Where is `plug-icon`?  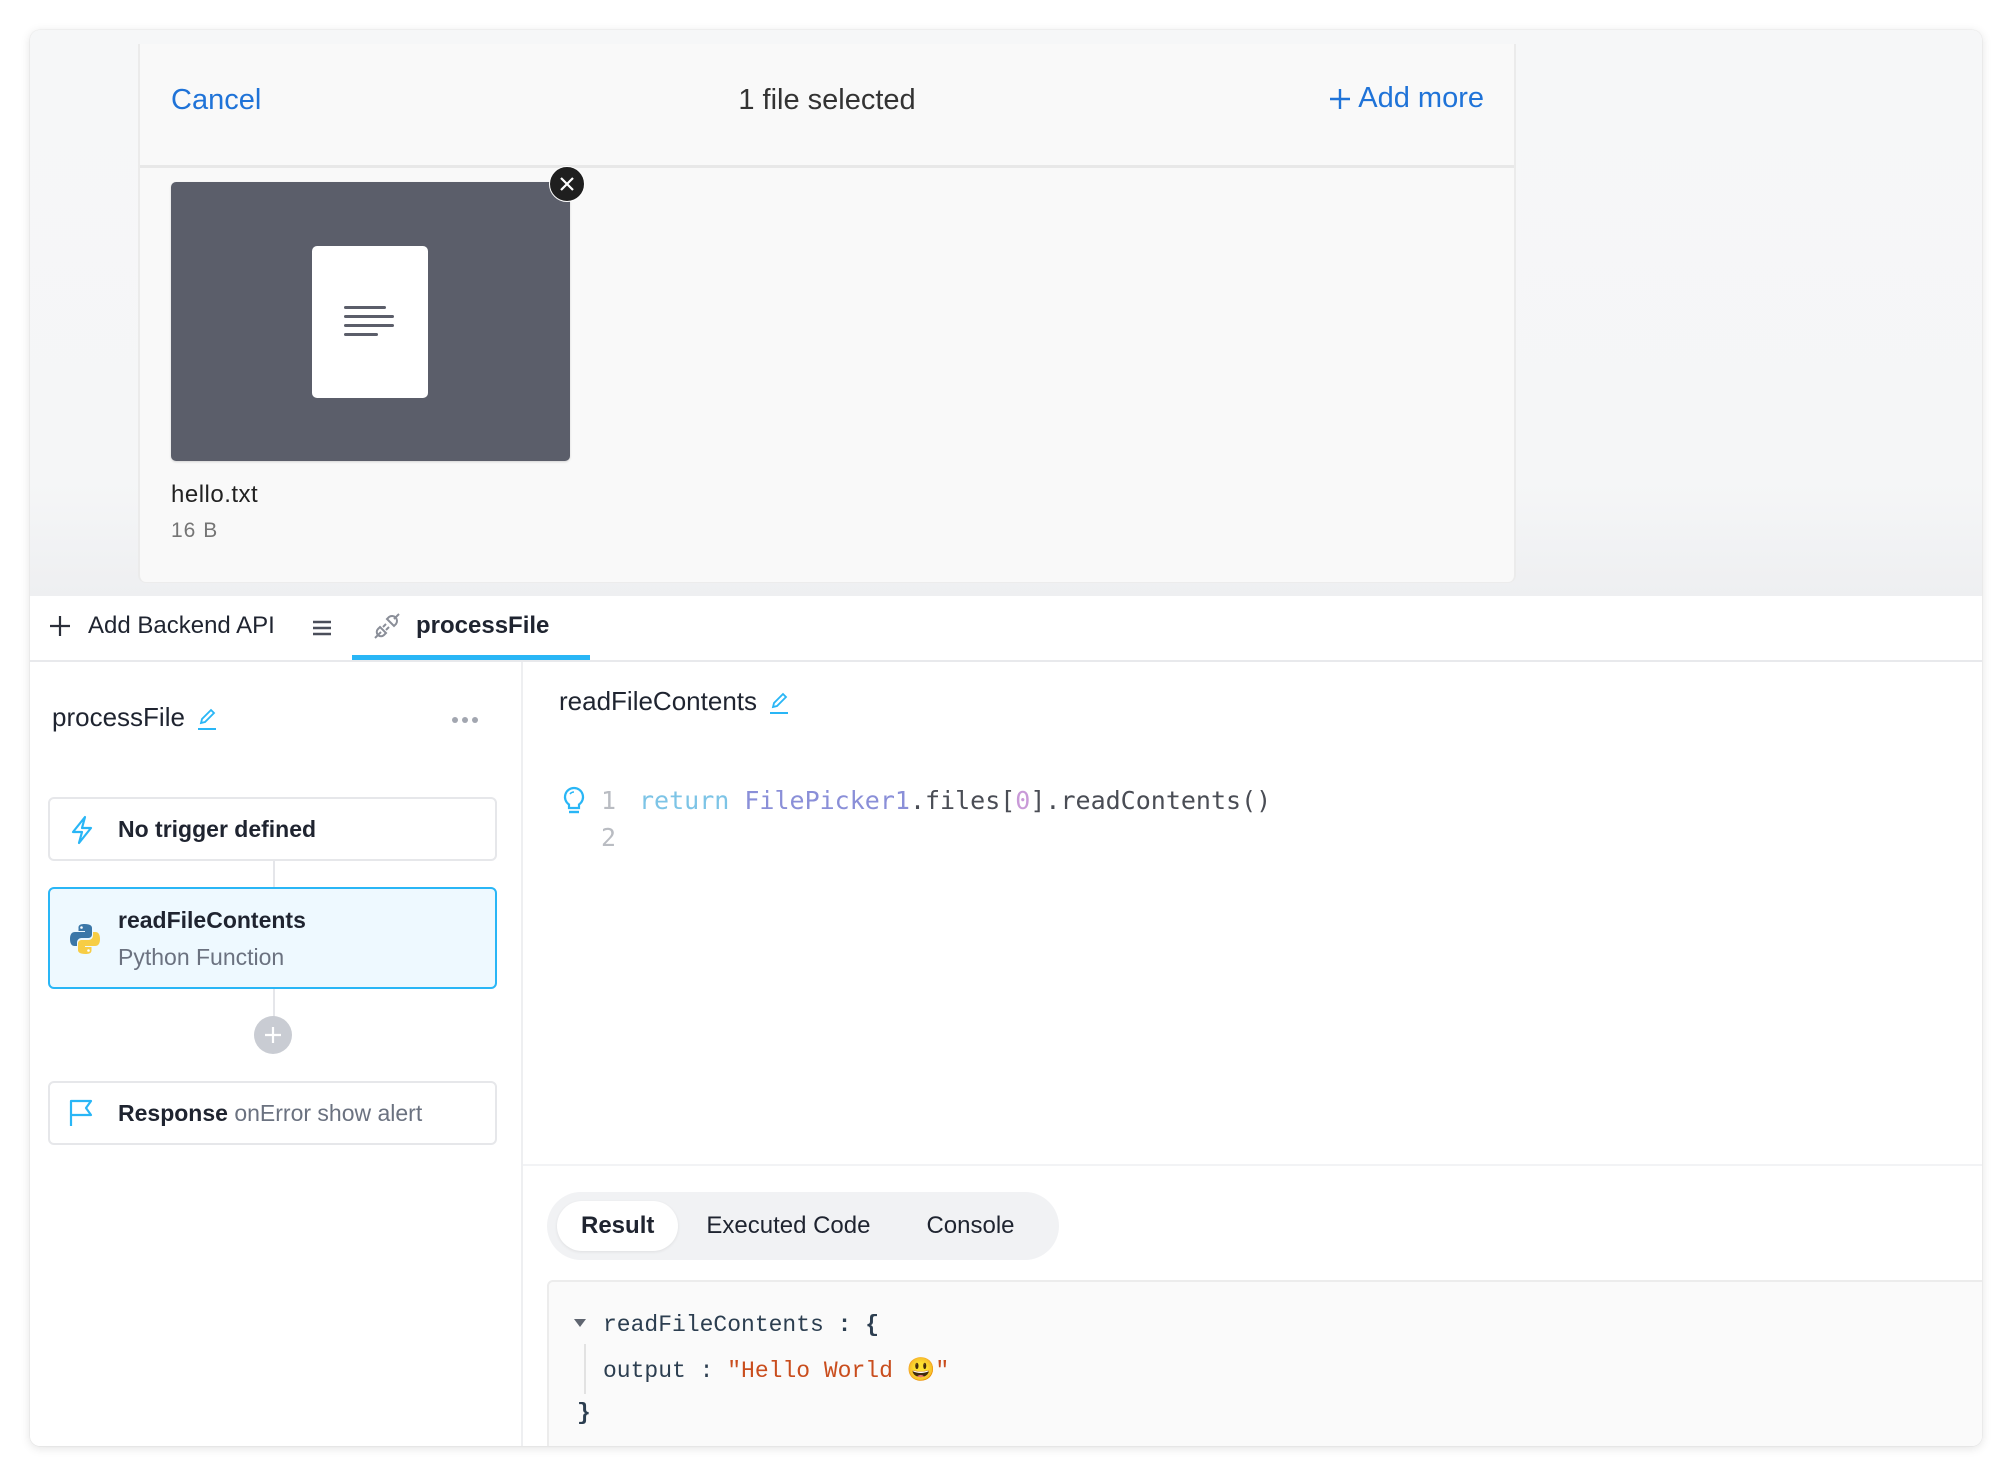
plug-icon is located at coordinates (387, 625).